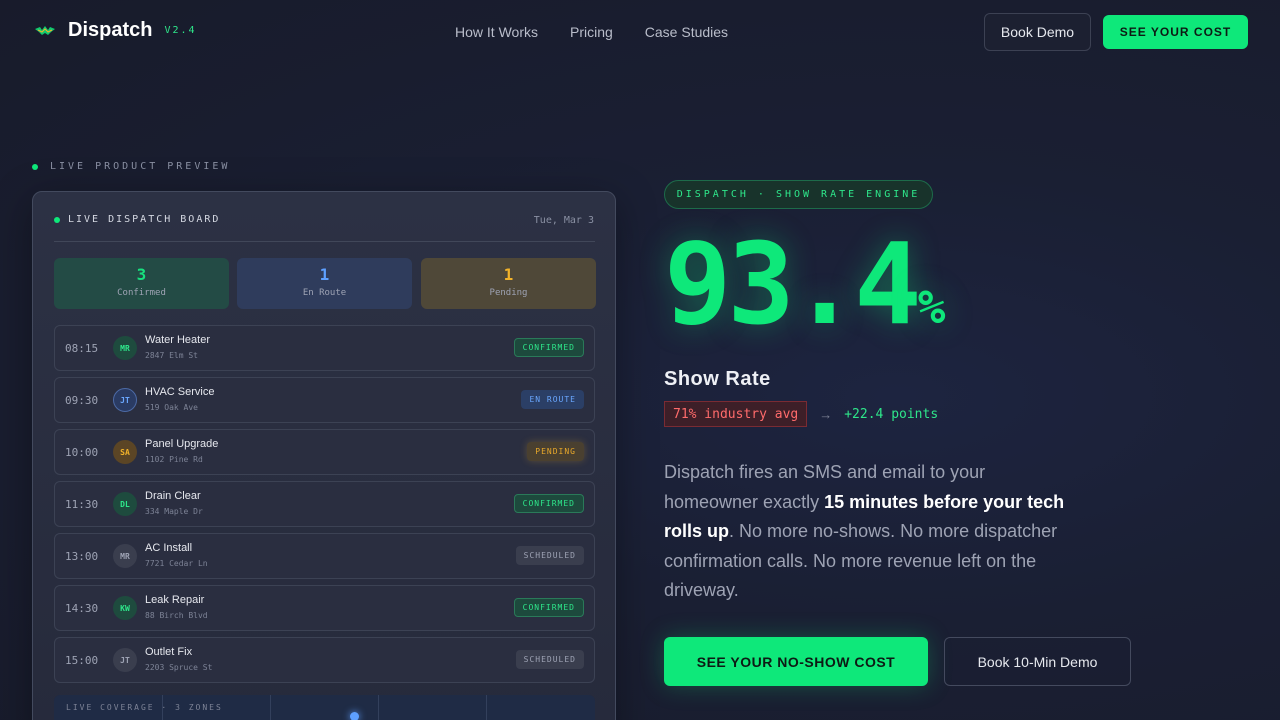 The image size is (1280, 720). I want to click on job-address: 2847 Elm St, so click(171, 355).